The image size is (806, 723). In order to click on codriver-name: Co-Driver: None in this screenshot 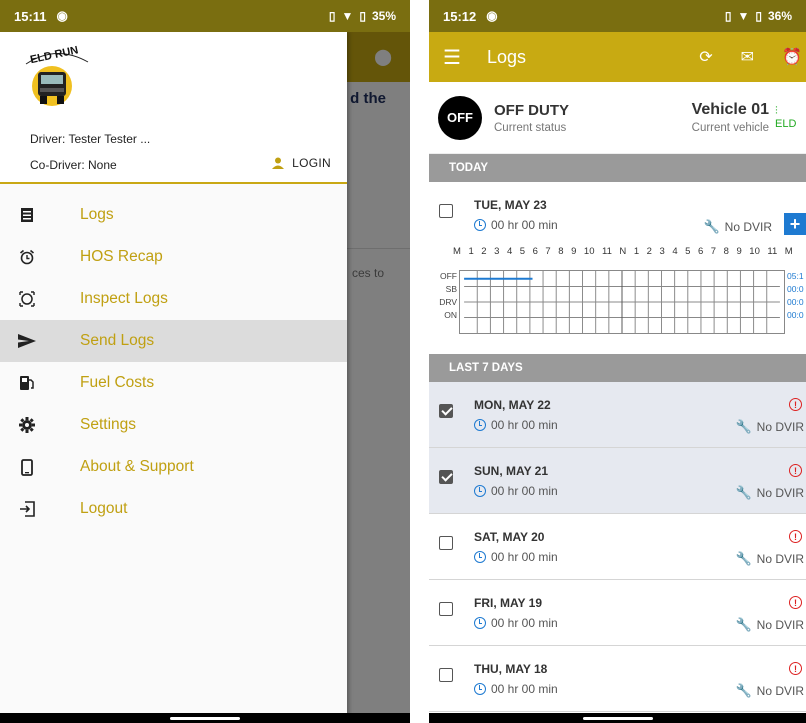, I will do `click(73, 165)`.